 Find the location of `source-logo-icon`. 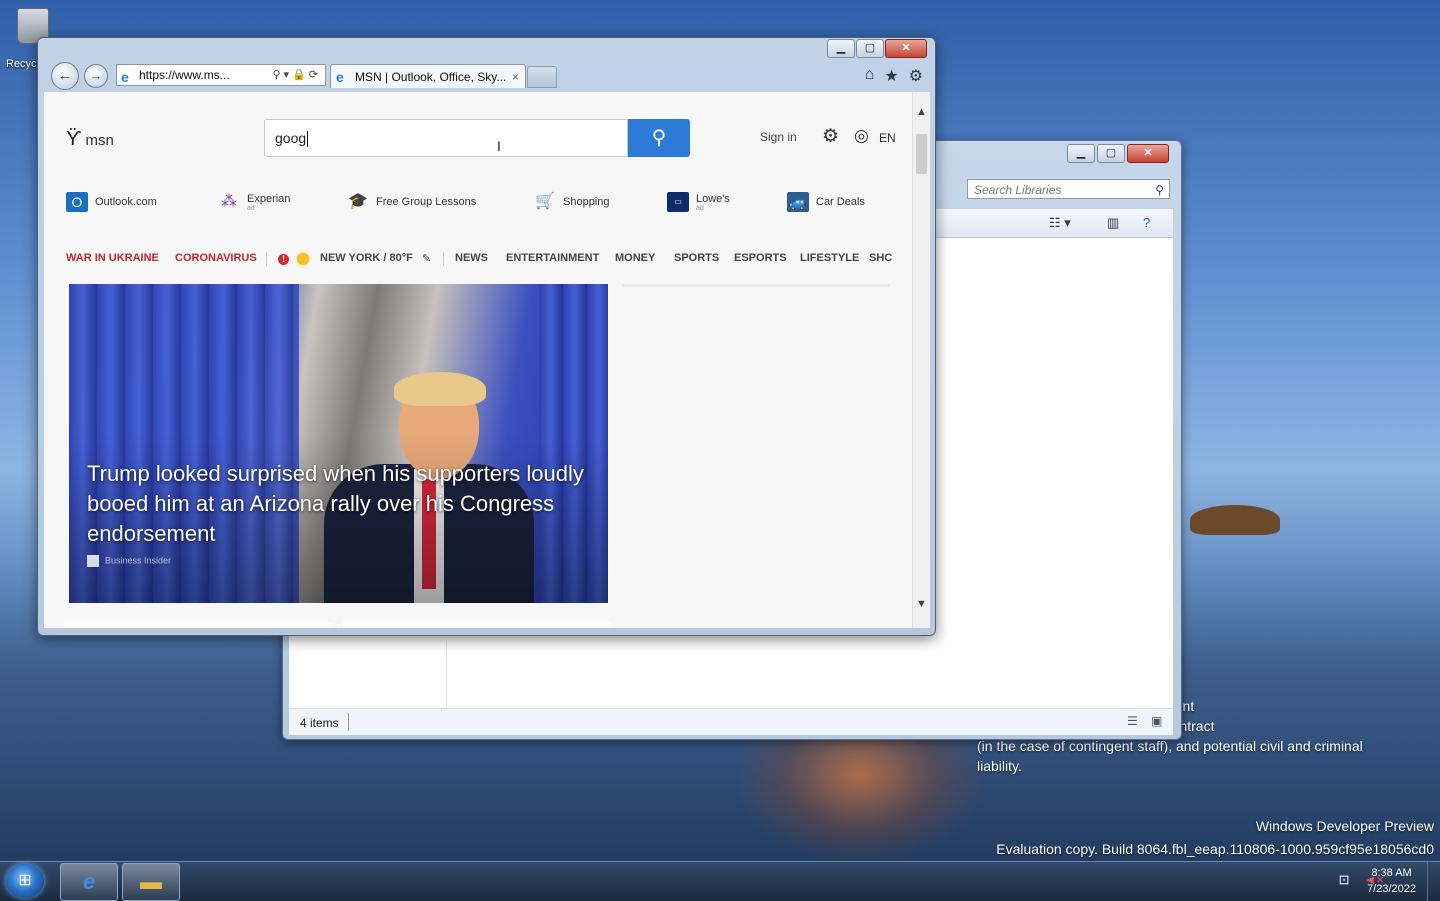

source-logo-icon is located at coordinates (93, 561).